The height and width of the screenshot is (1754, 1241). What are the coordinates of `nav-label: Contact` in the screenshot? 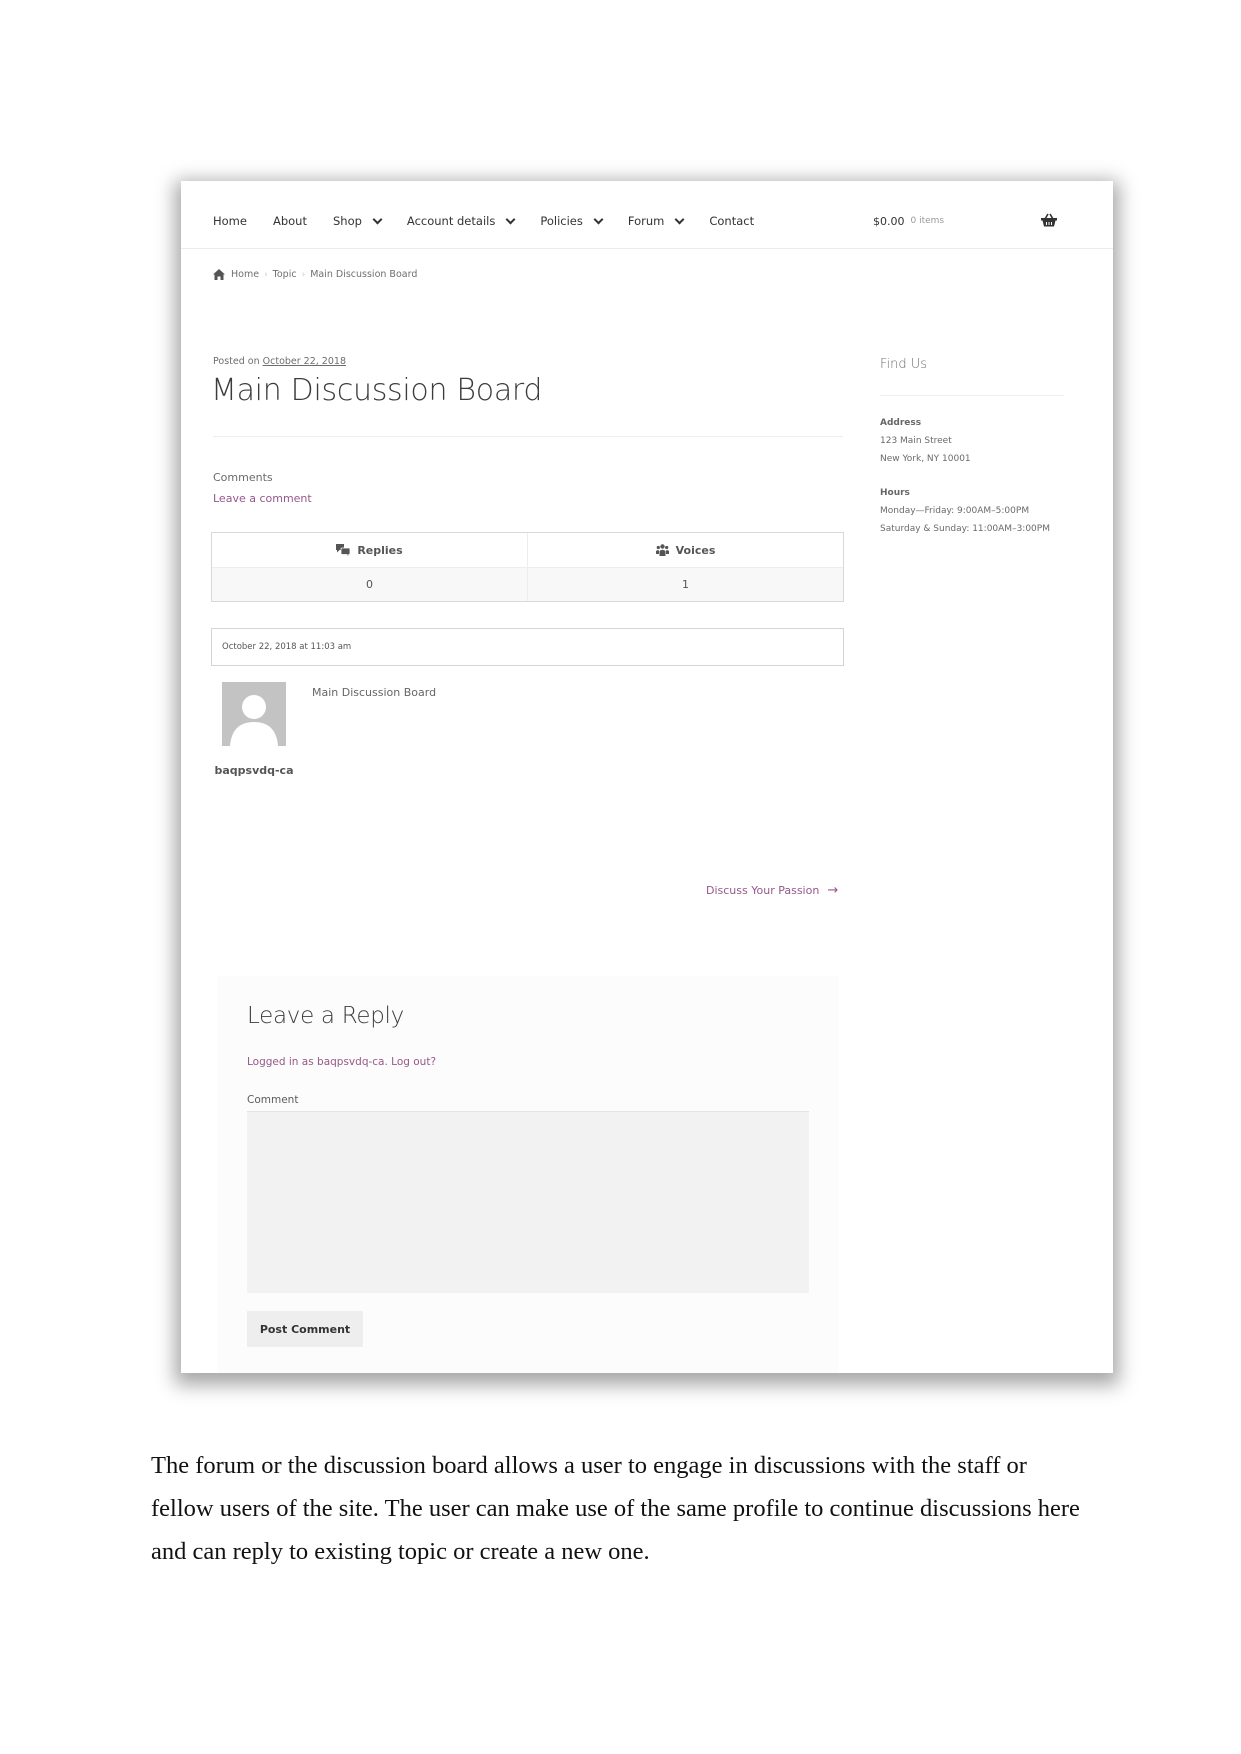 It's located at (732, 221).